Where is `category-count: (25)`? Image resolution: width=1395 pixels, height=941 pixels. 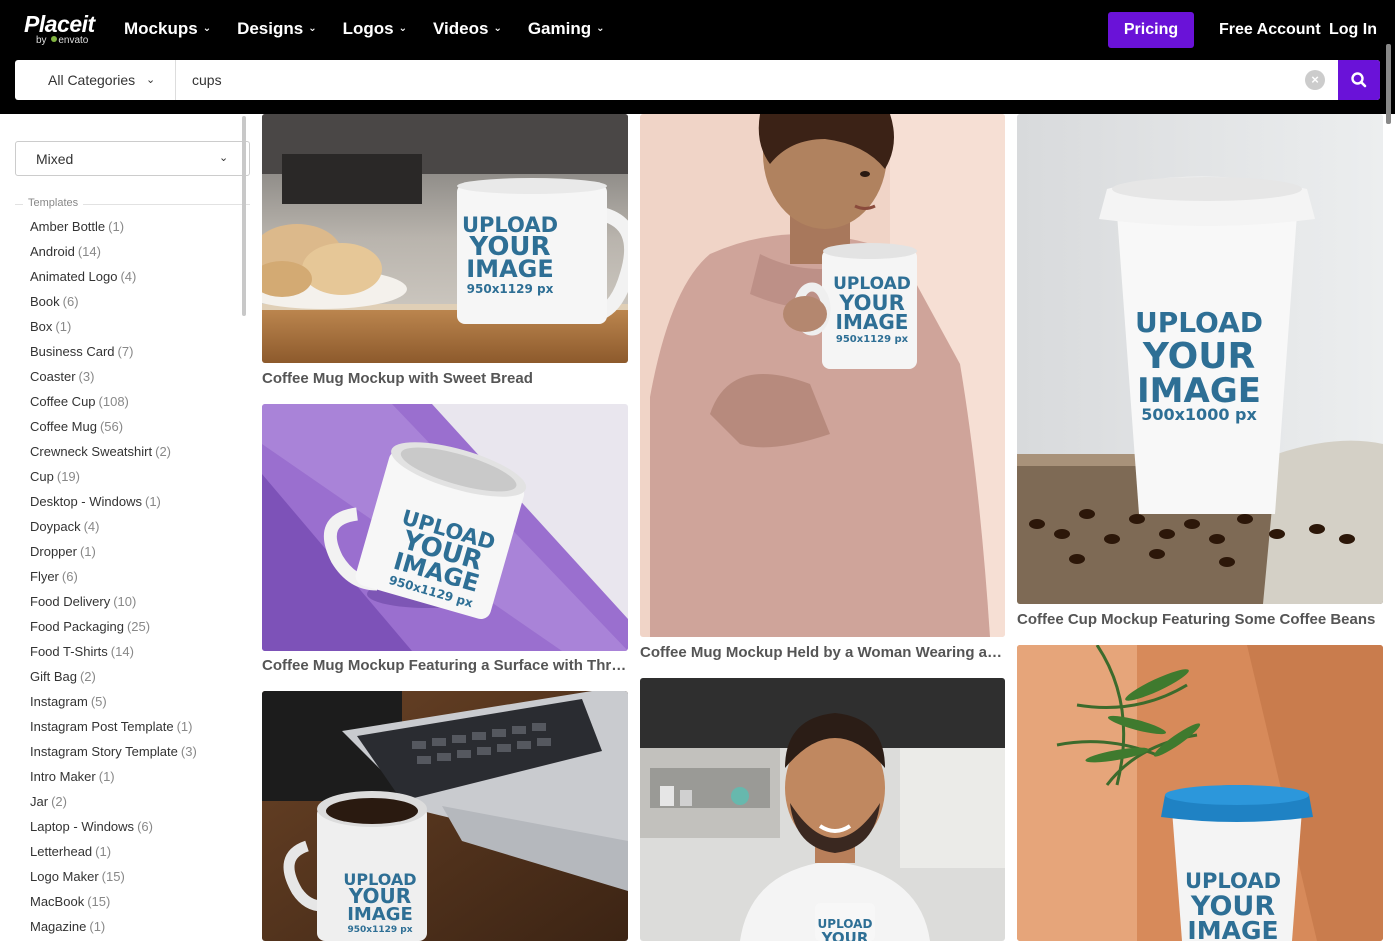 category-count: (25) is located at coordinates (138, 626).